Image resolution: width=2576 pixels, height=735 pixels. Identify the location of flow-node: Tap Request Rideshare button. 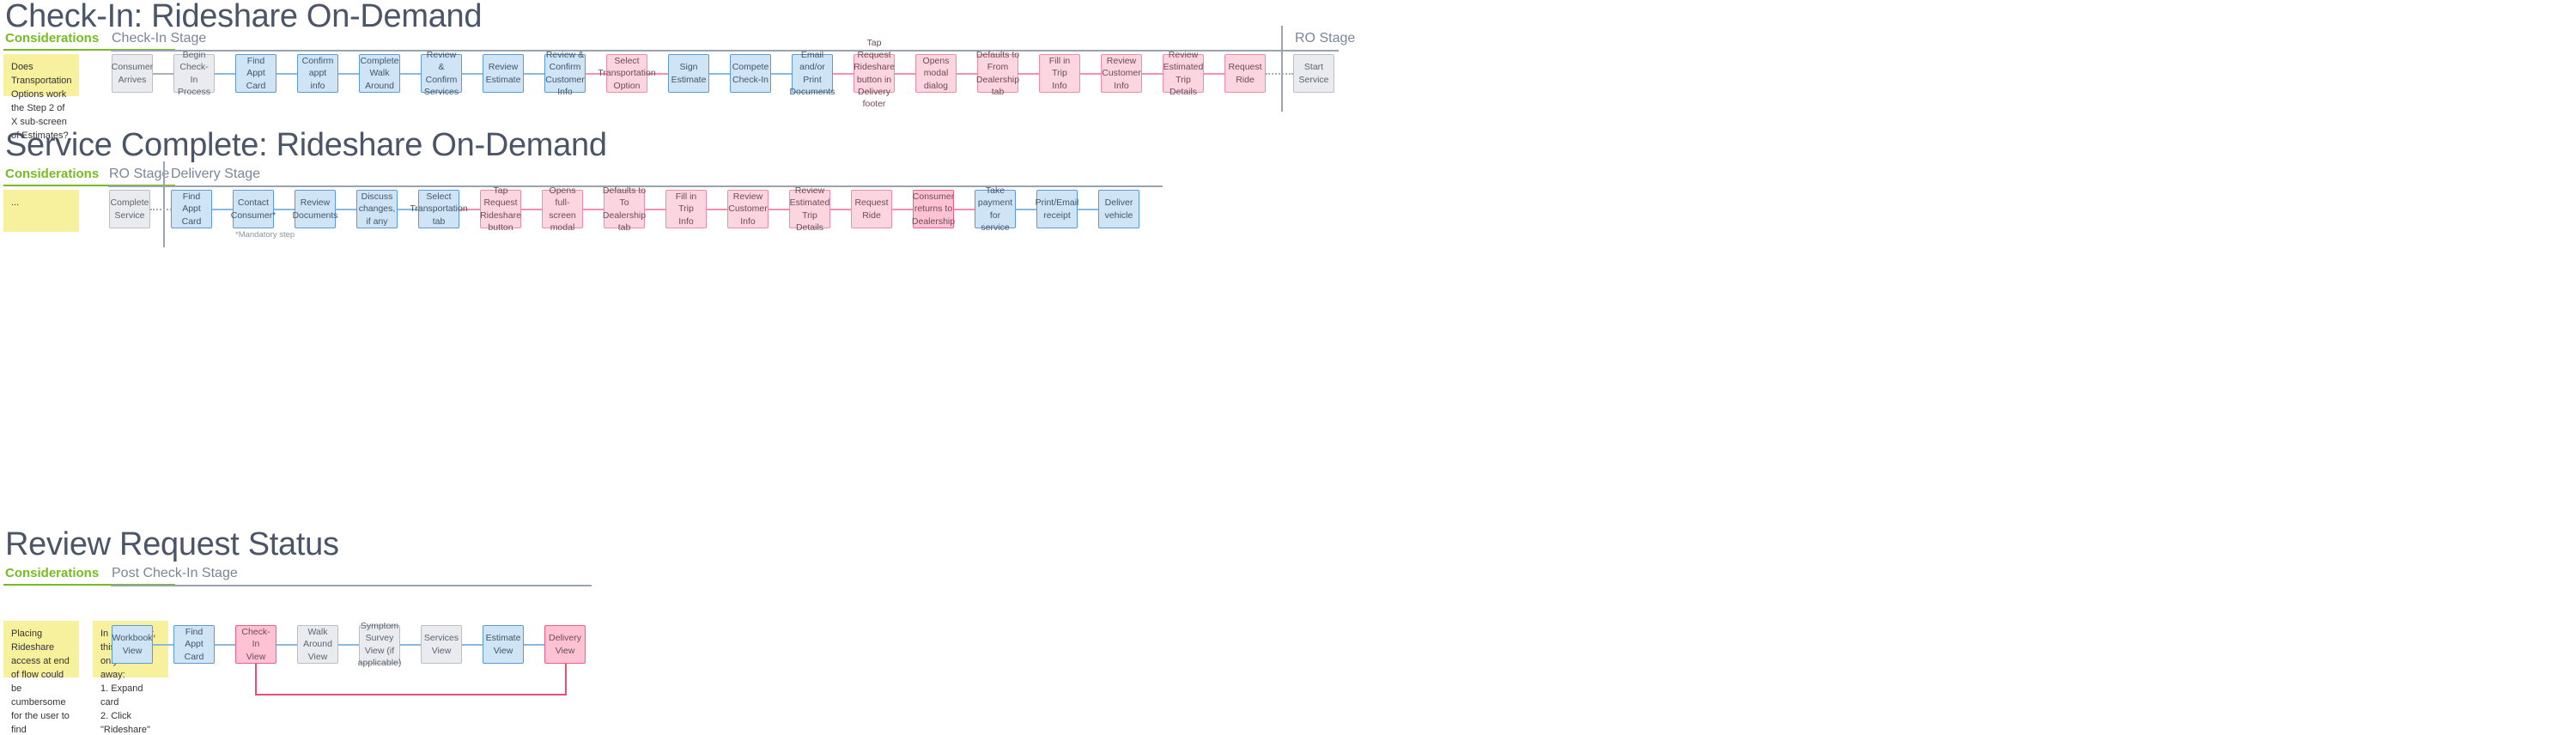
(501, 209).